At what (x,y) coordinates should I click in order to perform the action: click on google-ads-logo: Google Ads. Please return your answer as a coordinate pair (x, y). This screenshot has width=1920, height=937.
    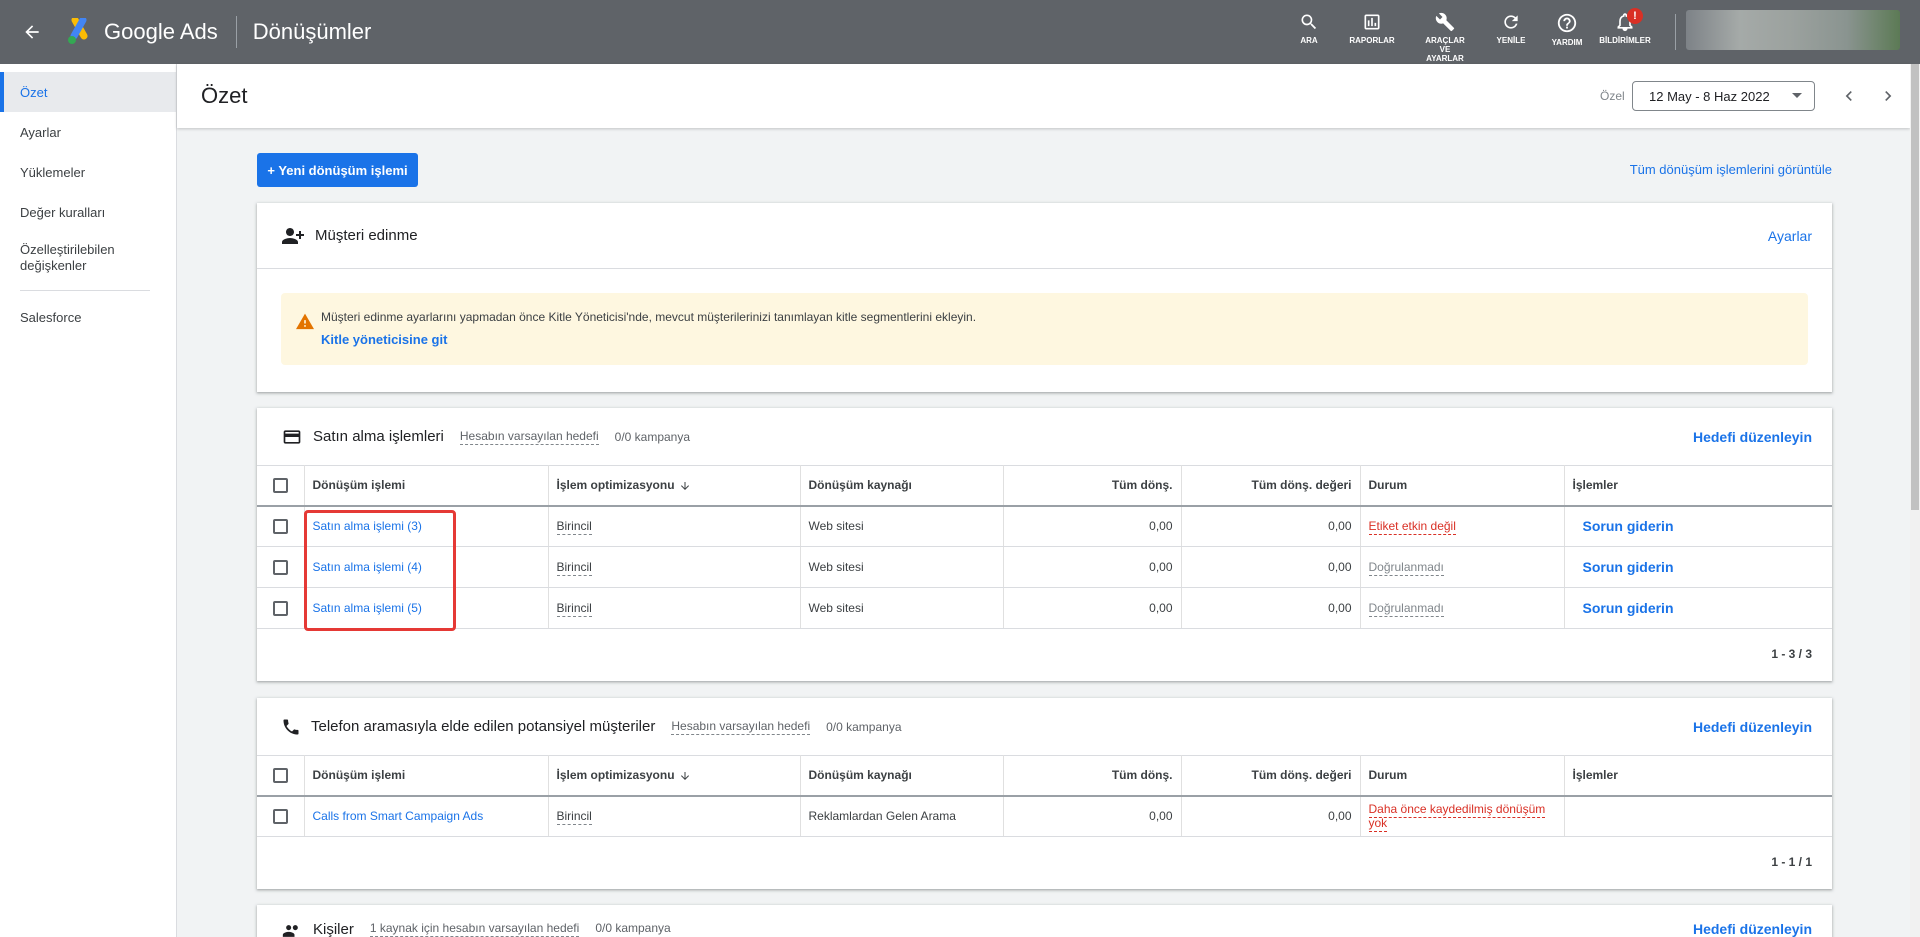
    Looking at the image, I should click on (141, 32).